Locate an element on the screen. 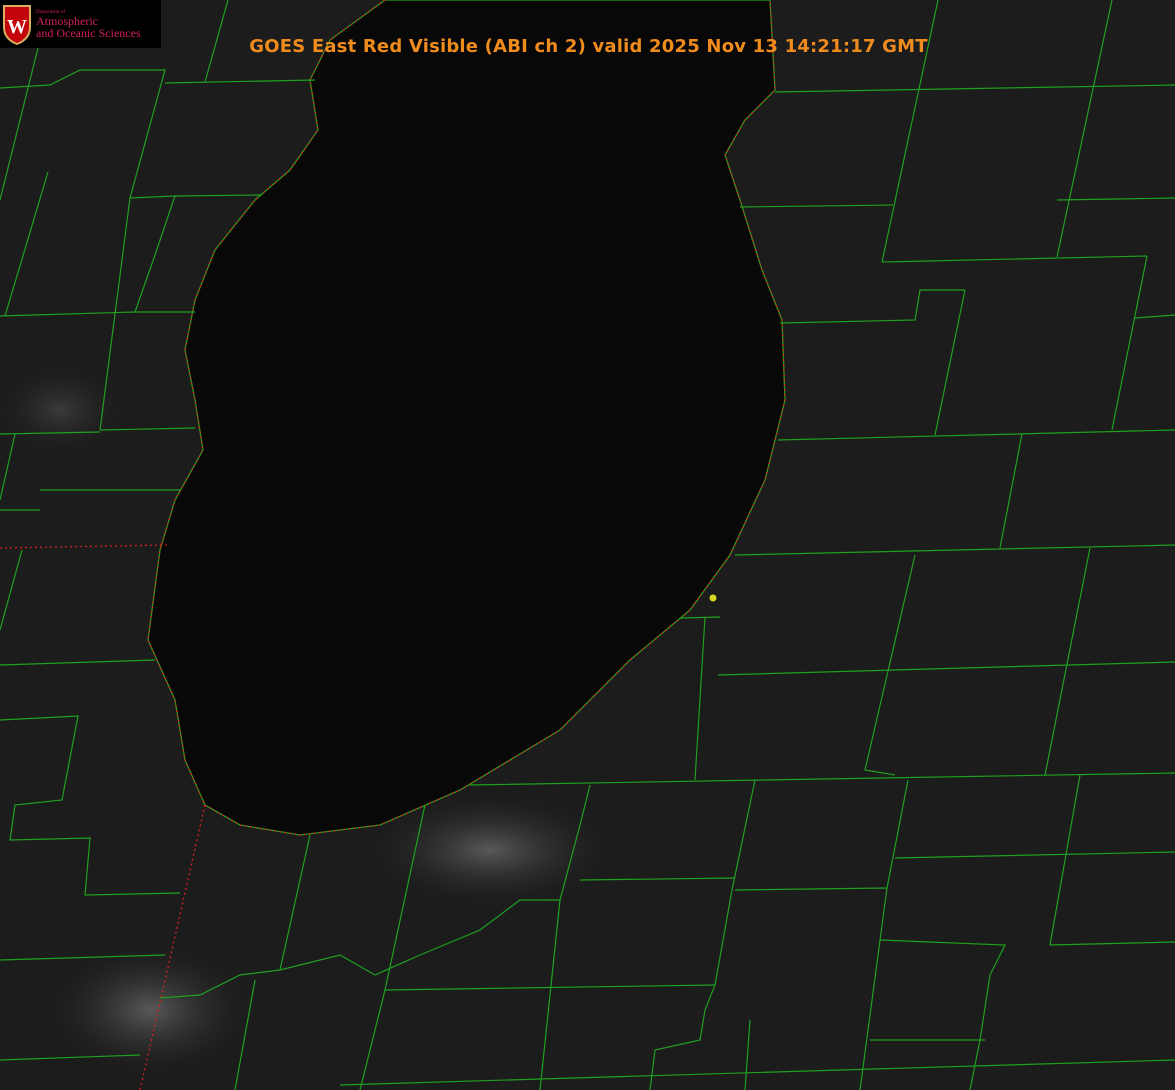  svg-text: W is located at coordinates (17, 27).